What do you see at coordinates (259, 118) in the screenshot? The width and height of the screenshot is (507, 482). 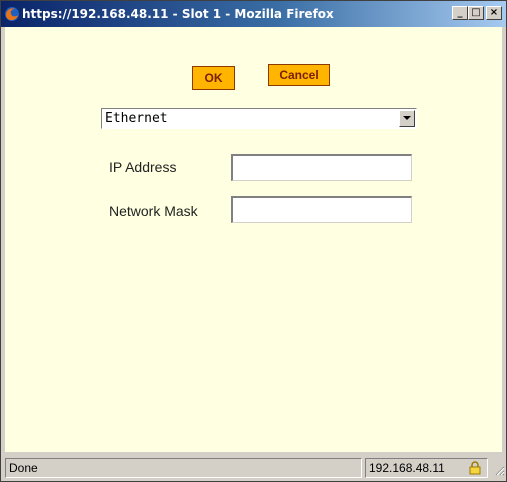 I see `interface-select: Ethernet` at bounding box center [259, 118].